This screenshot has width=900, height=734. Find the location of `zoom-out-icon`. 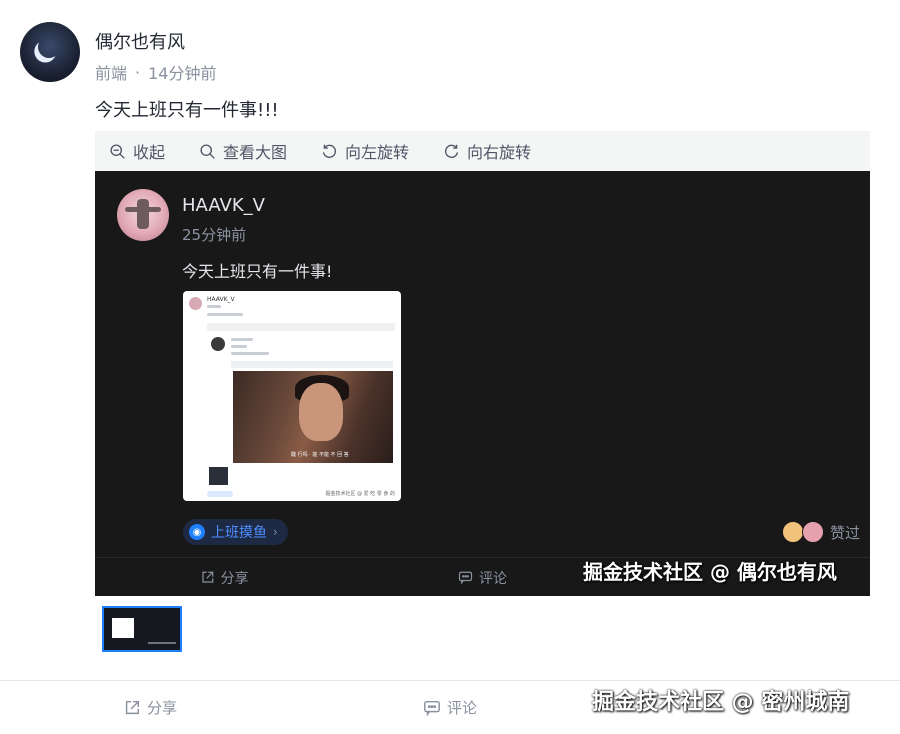

zoom-out-icon is located at coordinates (117, 151).